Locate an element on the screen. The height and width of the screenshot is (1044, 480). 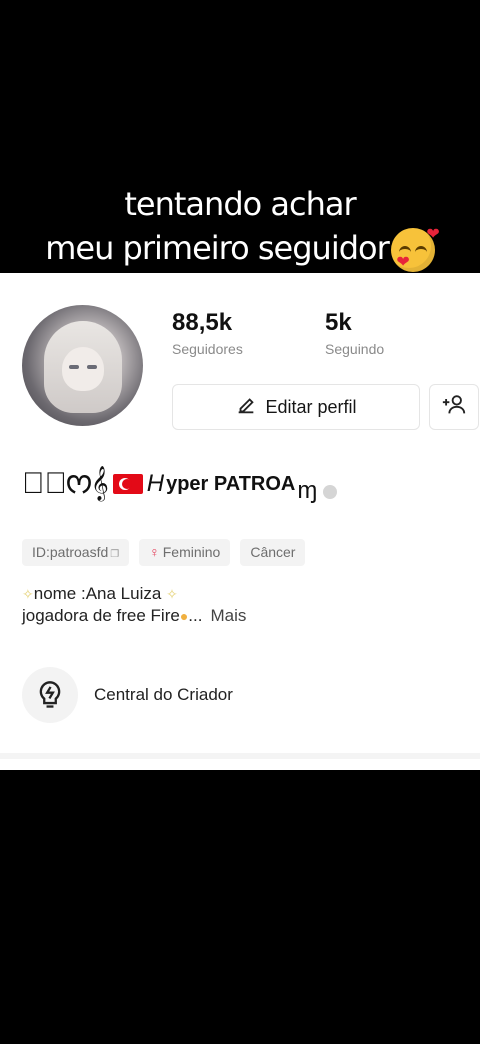
bio-line-1: ✧nome :Ana Luiza ✧ is located at coordinates (100, 593).